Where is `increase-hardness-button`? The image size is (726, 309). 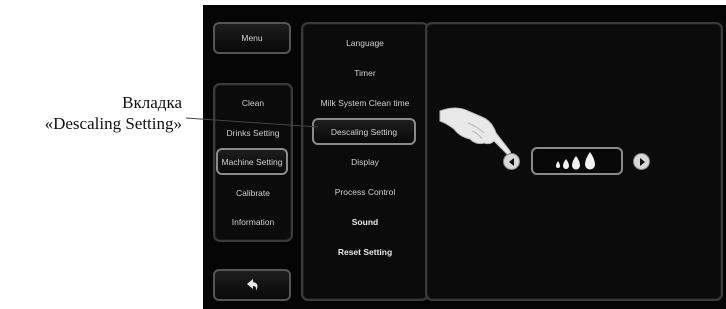 increase-hardness-button is located at coordinates (641, 161).